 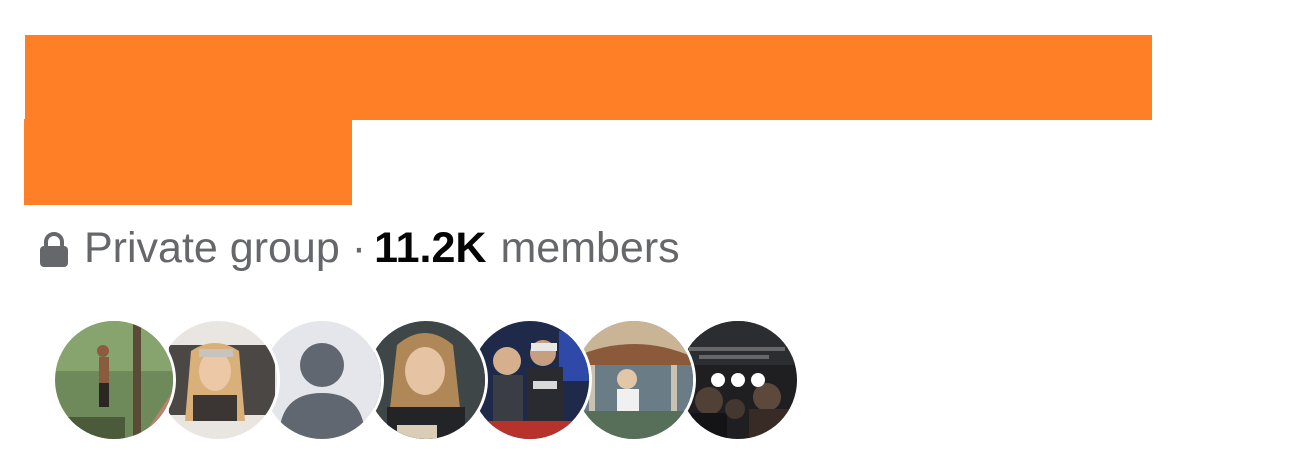 What do you see at coordinates (212, 247) in the screenshot?
I see `privacy-label: Private group` at bounding box center [212, 247].